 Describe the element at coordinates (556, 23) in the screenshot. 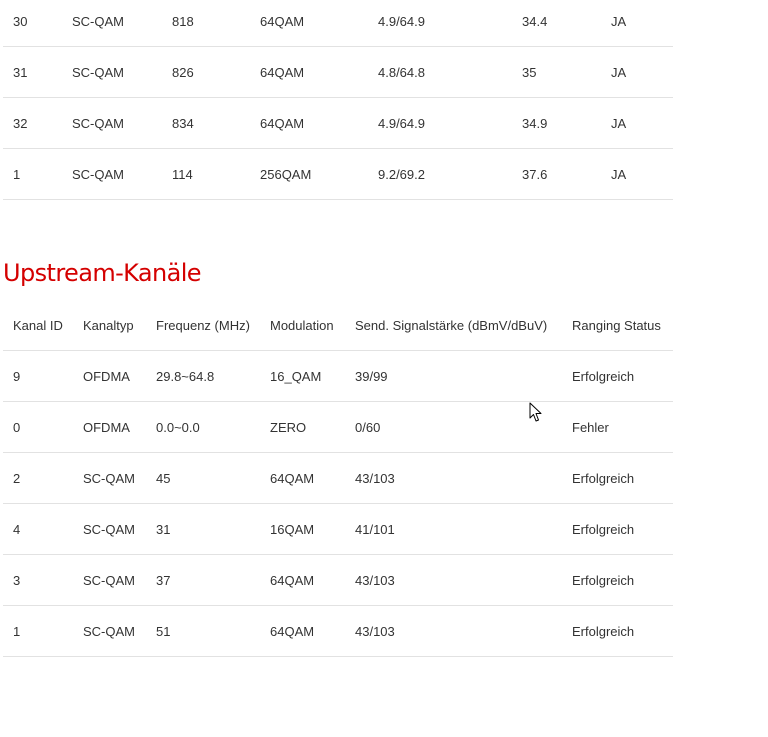

I see `table-cell: 34.4` at that location.